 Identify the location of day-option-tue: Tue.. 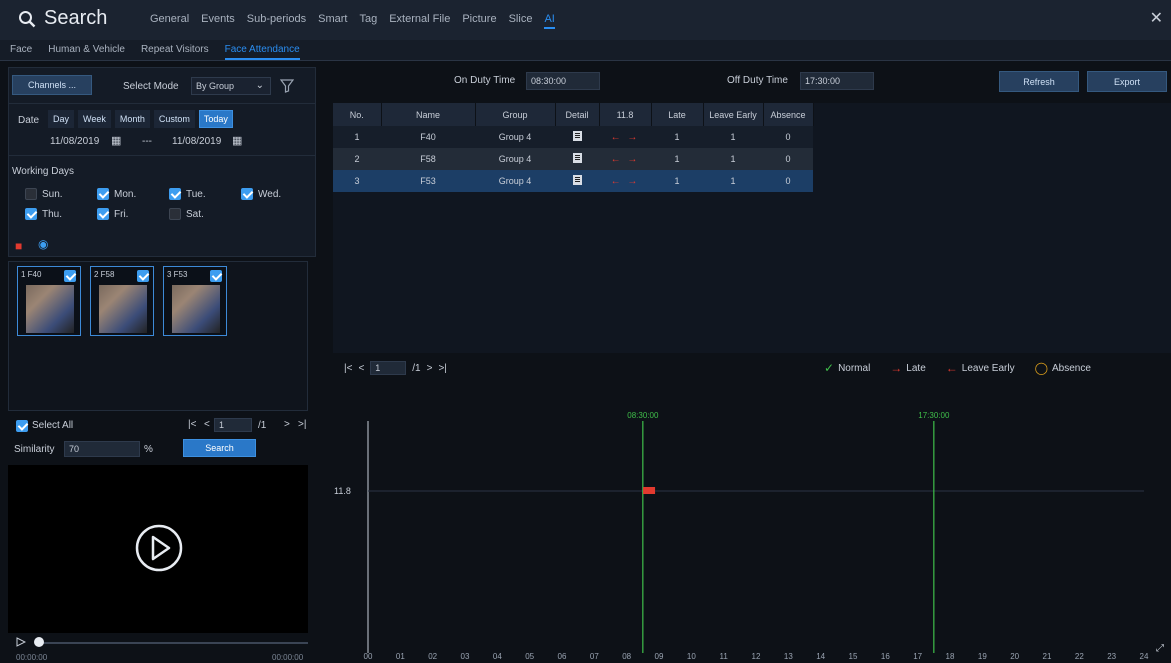
(187, 194).